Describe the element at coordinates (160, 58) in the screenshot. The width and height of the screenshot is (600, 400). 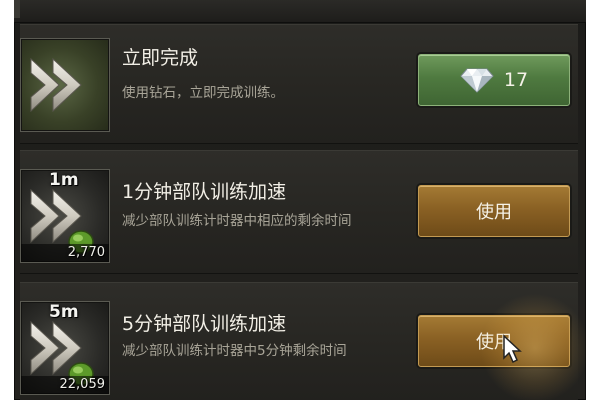
I see `item-title: 立即完成` at that location.